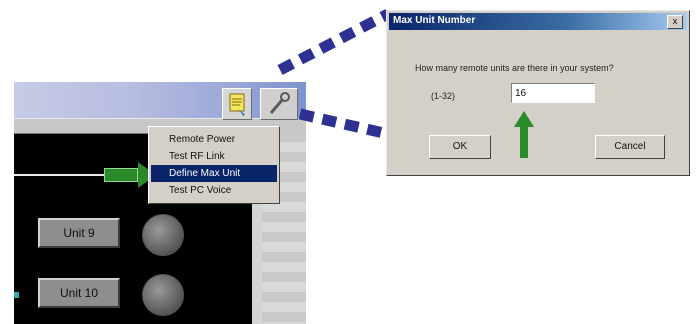 The height and width of the screenshot is (324, 697). I want to click on max-unit-input, so click(553, 93).